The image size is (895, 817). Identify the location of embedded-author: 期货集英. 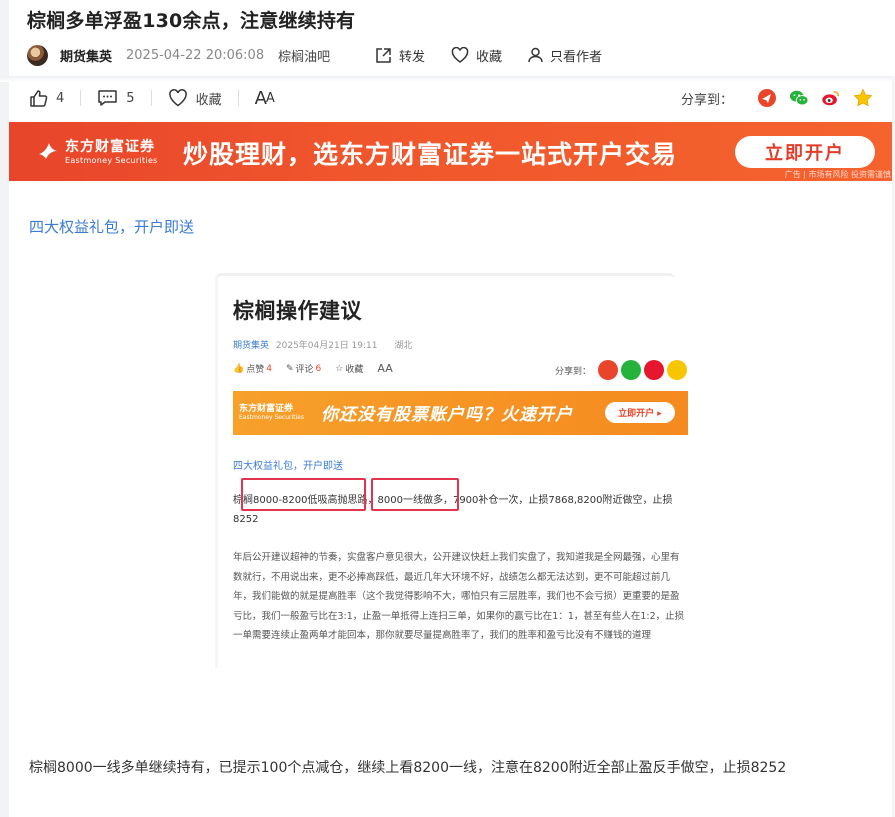
(251, 346).